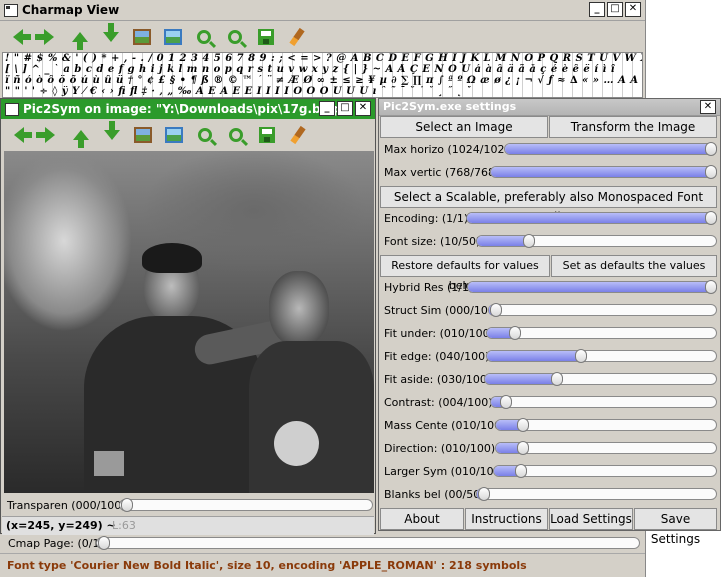 The height and width of the screenshot is (578, 721). I want to click on setting-blanks-below: Blanks bel (00/50), so click(550, 494).